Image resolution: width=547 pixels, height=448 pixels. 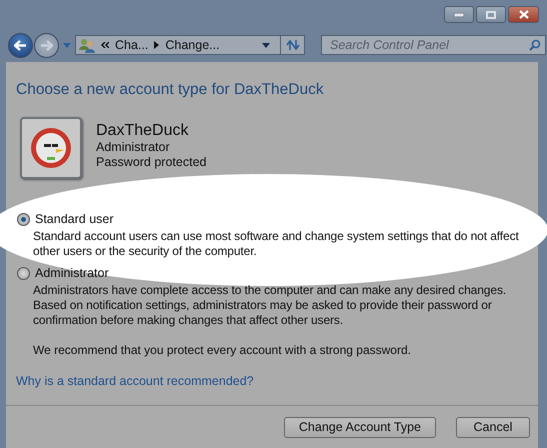 I want to click on search-icon, so click(x=535, y=45).